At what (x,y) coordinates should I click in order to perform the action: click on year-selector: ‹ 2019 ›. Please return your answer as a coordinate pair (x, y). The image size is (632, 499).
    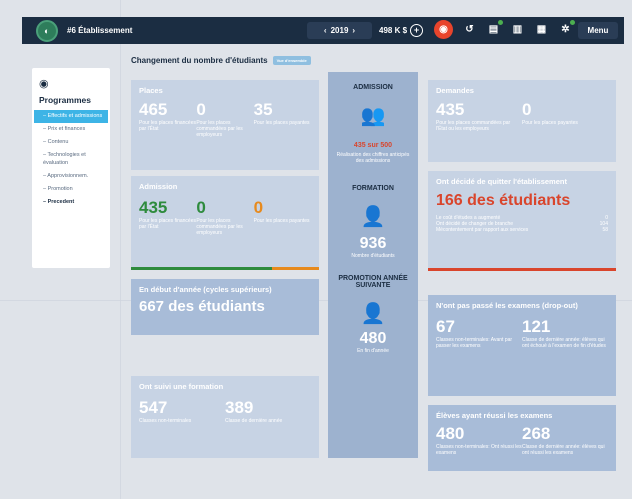
    Looking at the image, I should click on (339, 30).